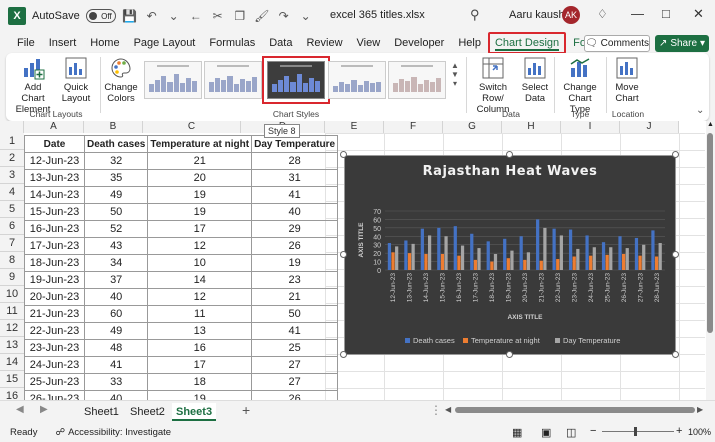 This screenshot has height=442, width=715. I want to click on tab-data: Data, so click(280, 43).